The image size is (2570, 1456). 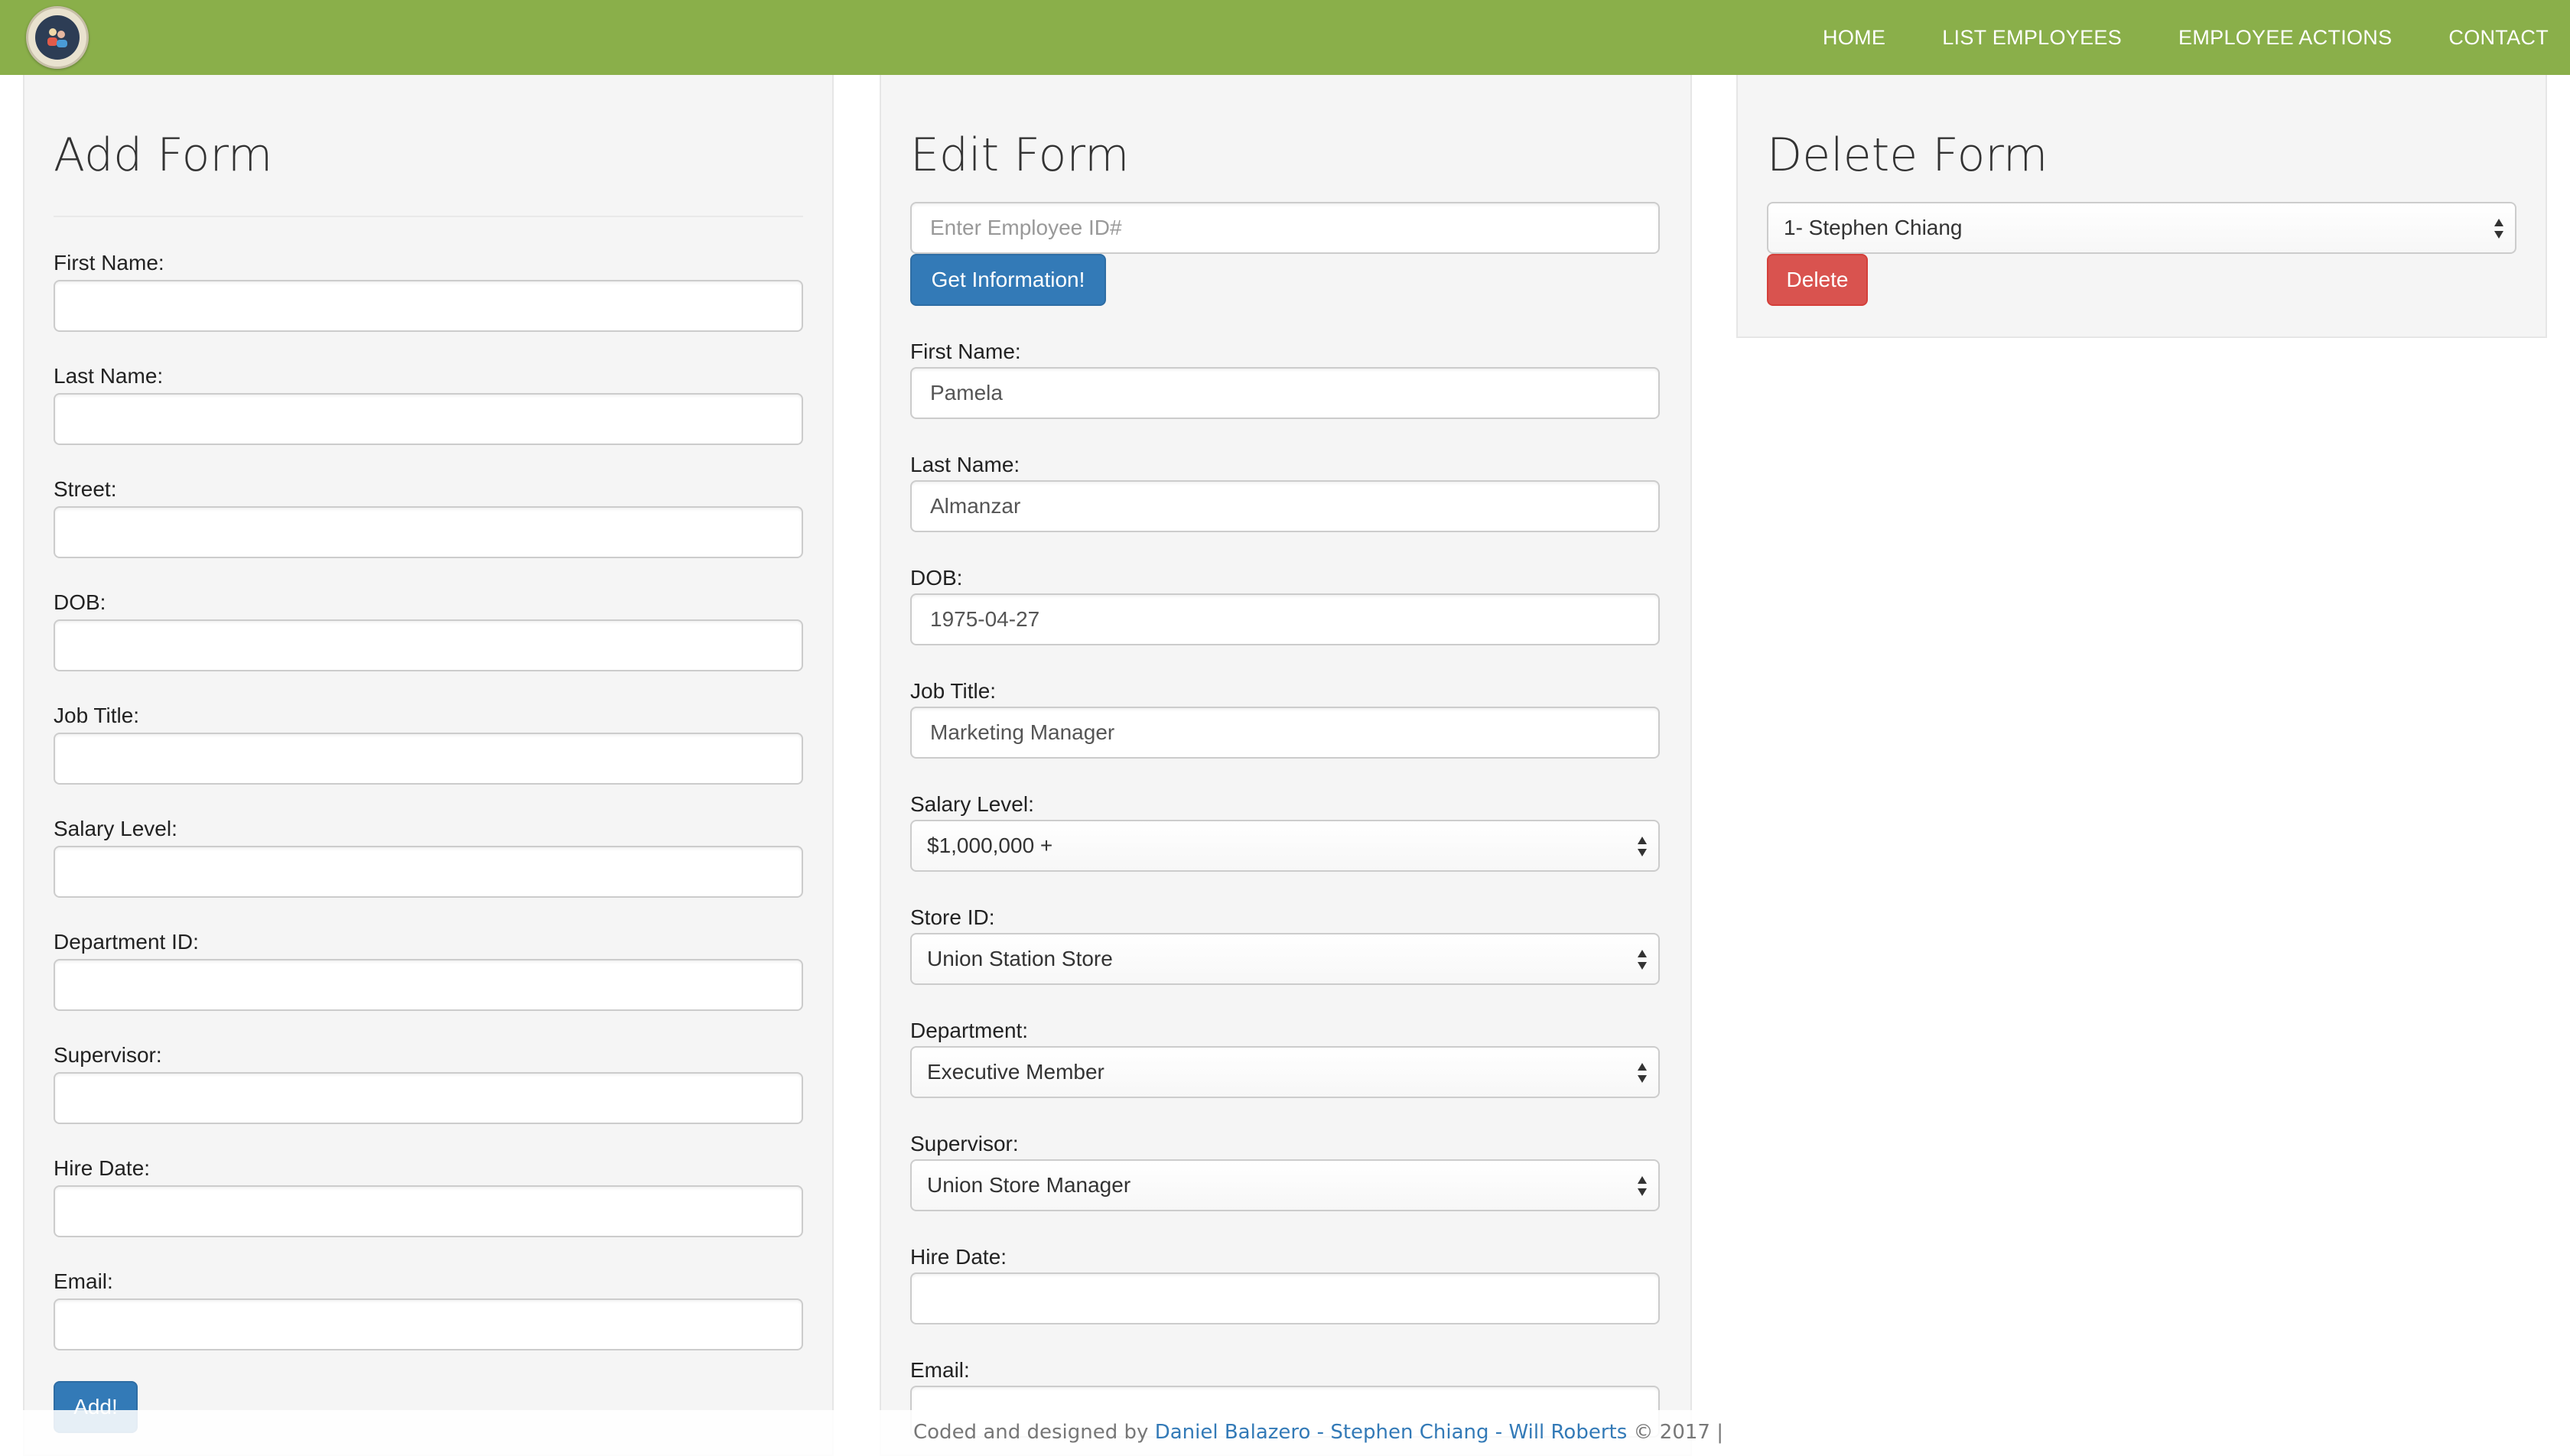 I want to click on nav-employee-actions: EMPLOYEE ACTIONS, so click(x=2285, y=38).